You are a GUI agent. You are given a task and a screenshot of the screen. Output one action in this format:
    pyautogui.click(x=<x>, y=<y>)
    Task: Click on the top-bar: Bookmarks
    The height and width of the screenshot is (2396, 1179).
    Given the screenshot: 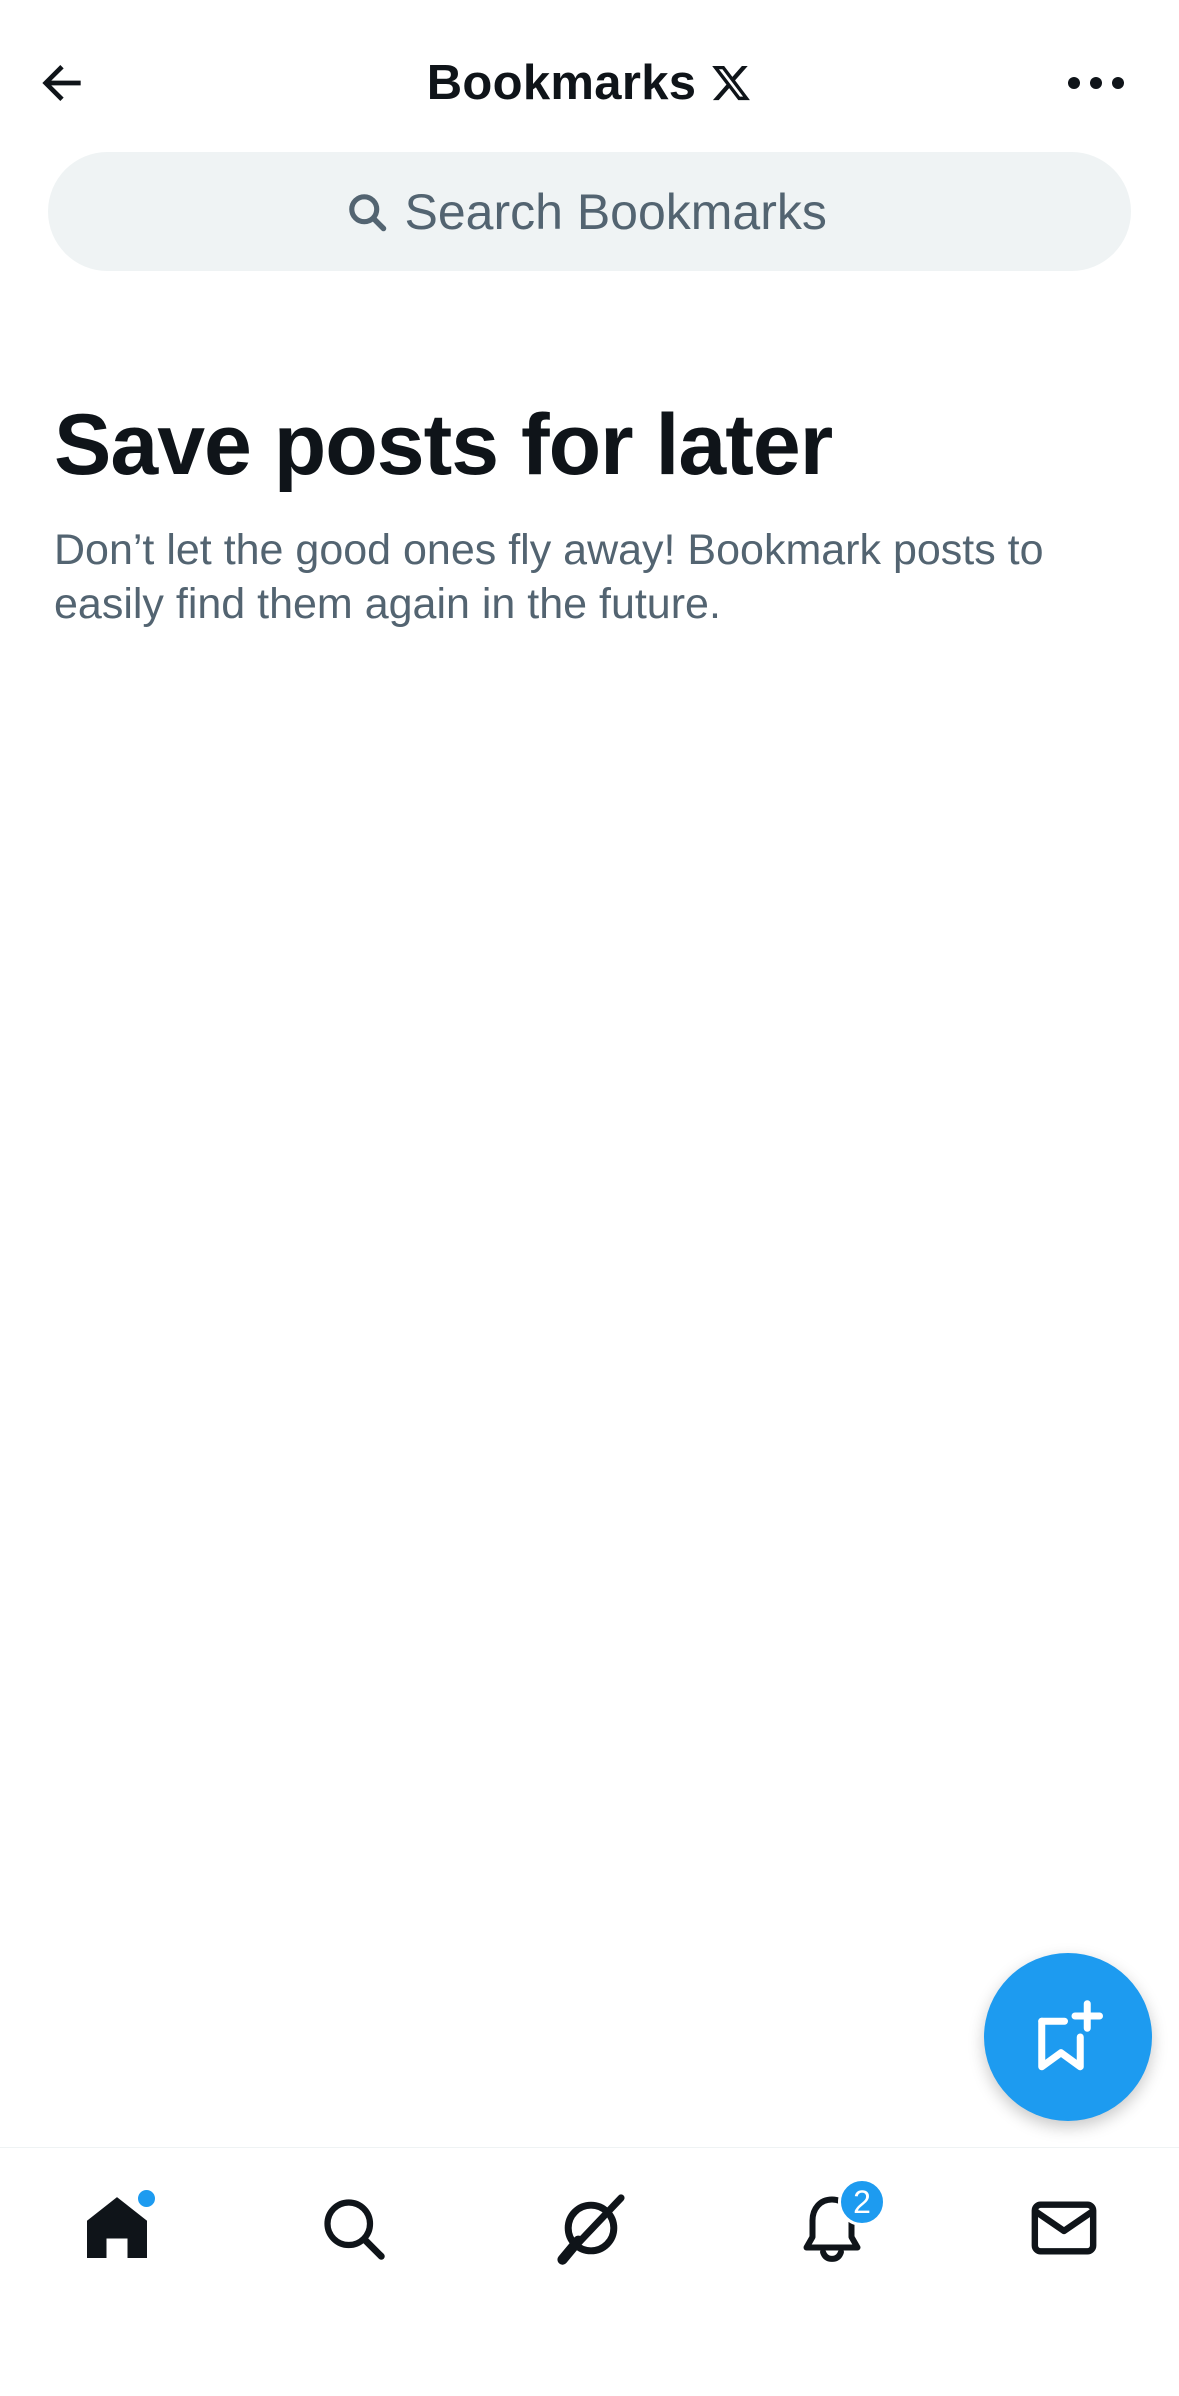 What is the action you would take?
    pyautogui.click(x=589, y=75)
    